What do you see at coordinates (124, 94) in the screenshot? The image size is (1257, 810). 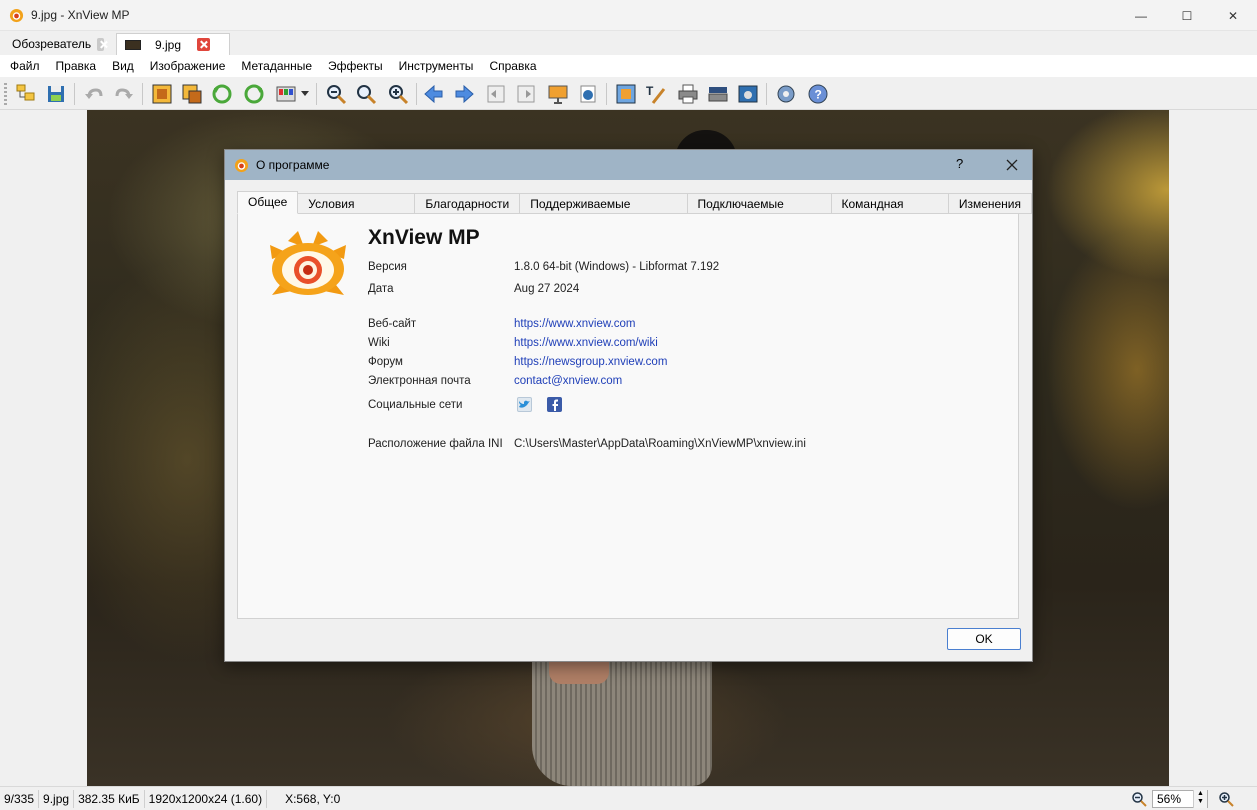 I see `redo-icon` at bounding box center [124, 94].